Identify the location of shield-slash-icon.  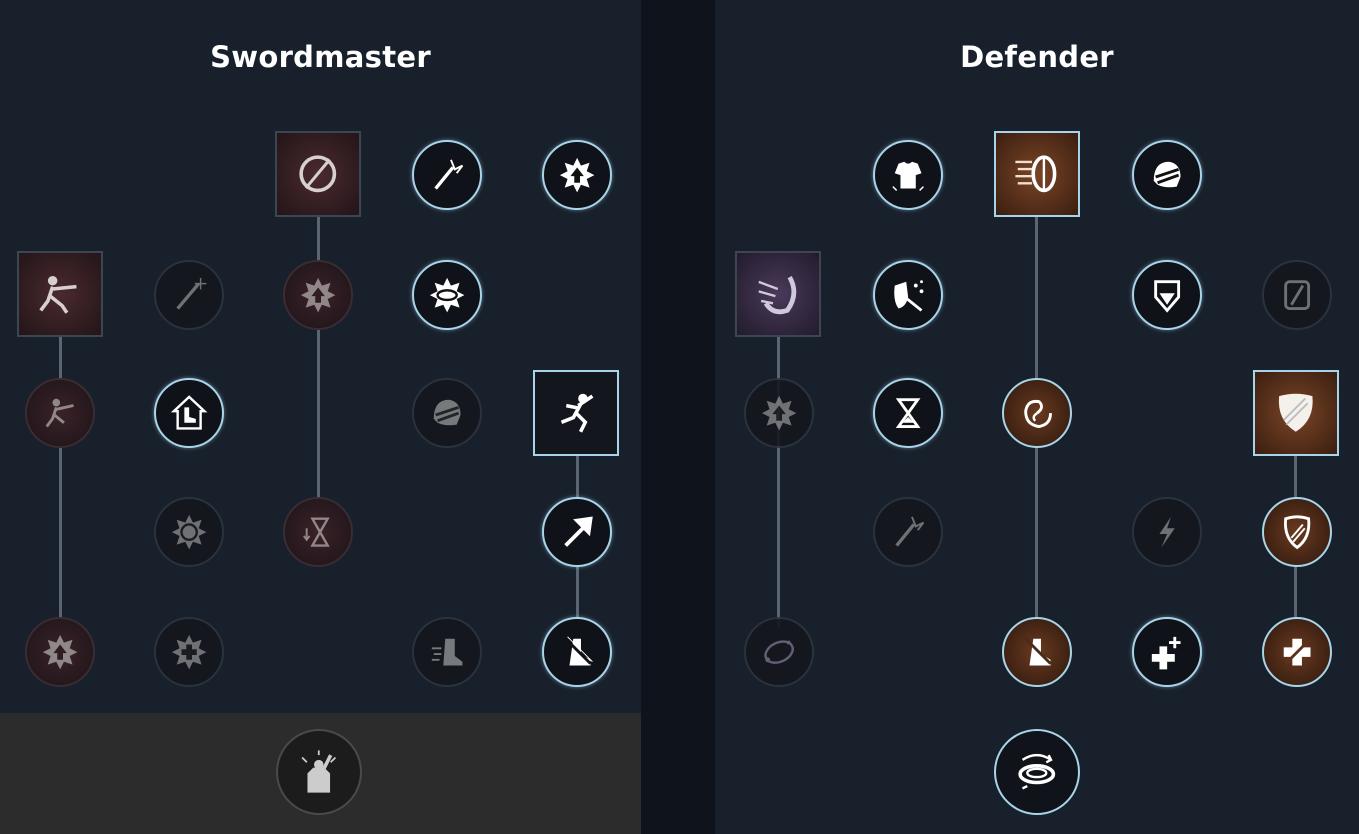
(1297, 532).